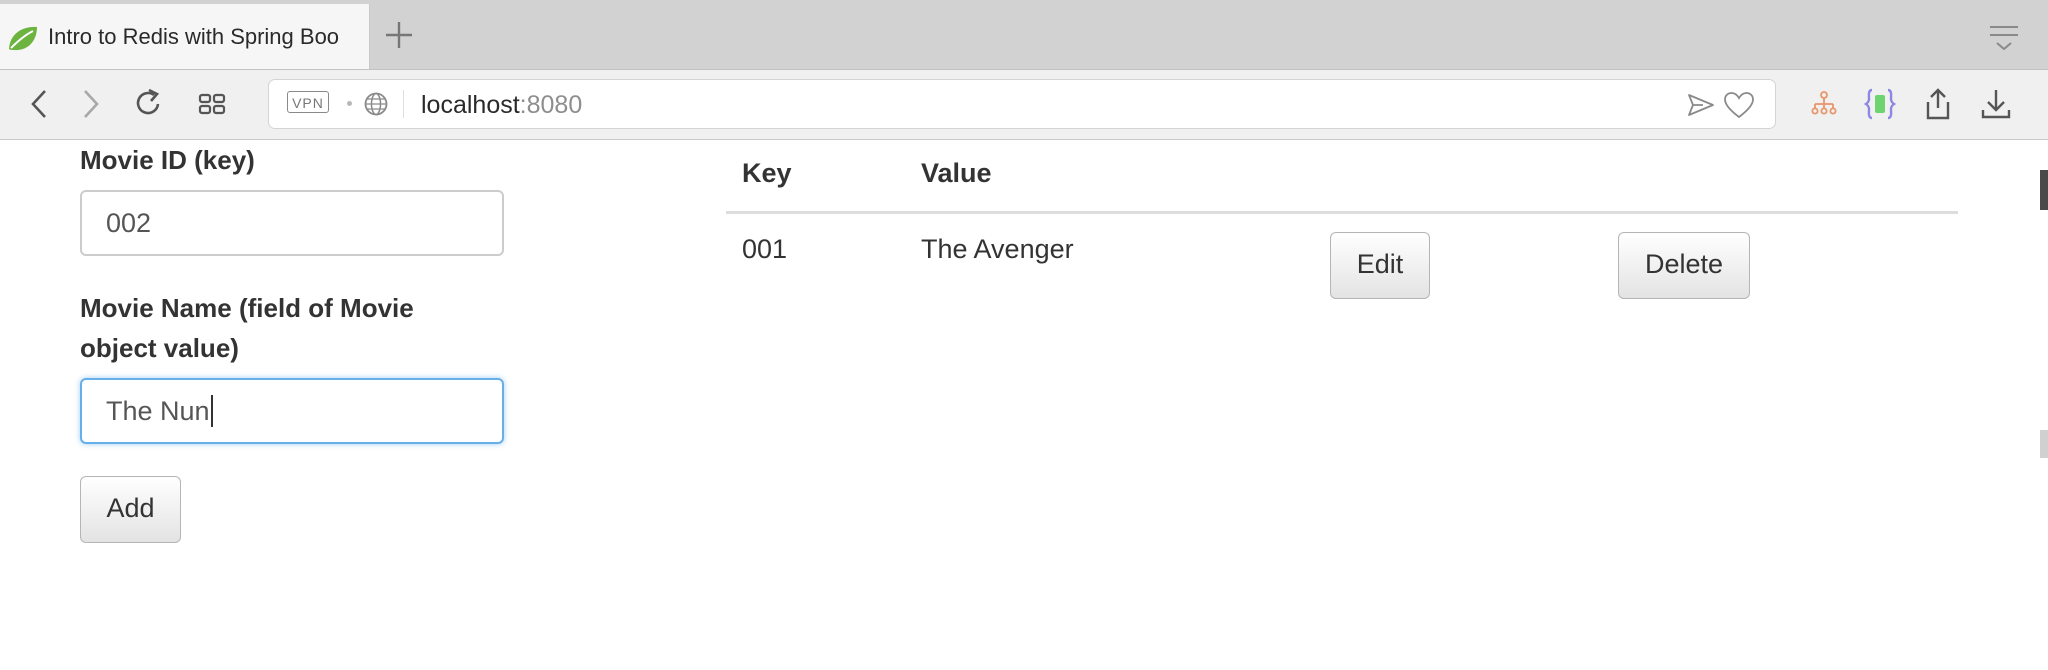 The height and width of the screenshot is (670, 2048). I want to click on text-caret, so click(211, 410).